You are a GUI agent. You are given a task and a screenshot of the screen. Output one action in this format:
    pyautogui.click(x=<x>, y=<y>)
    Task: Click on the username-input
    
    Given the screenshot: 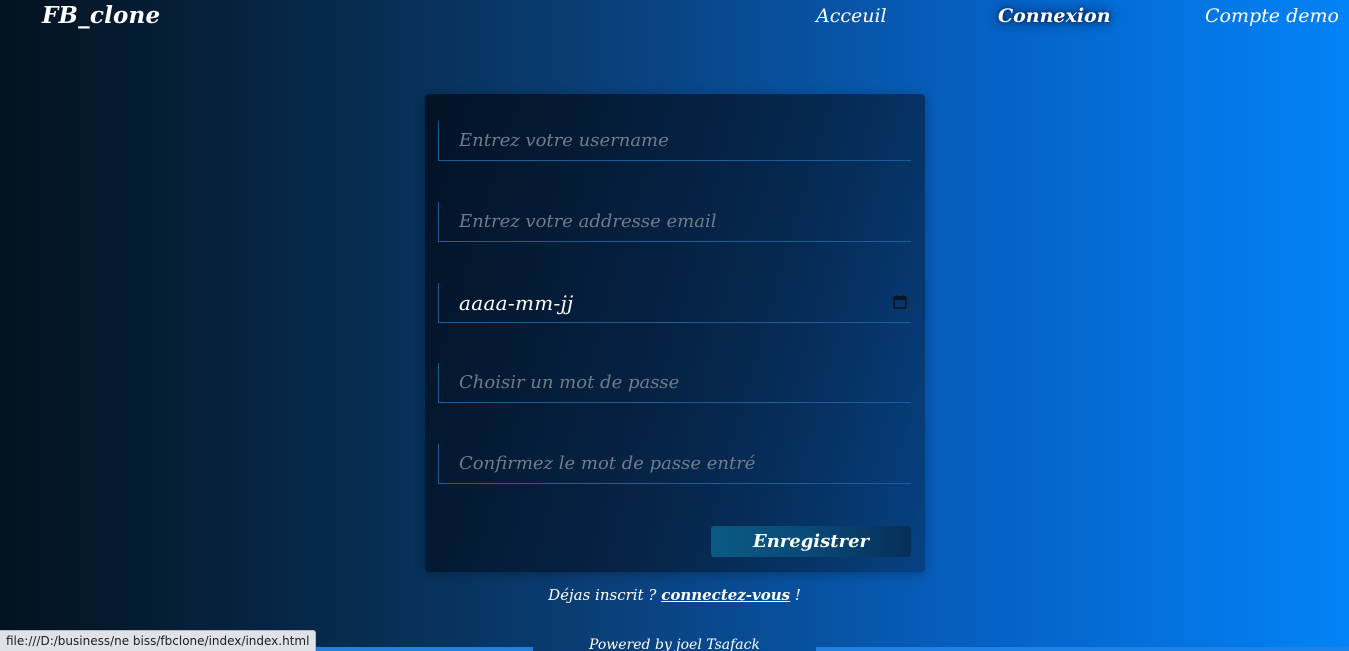 What is the action you would take?
    pyautogui.click(x=675, y=140)
    